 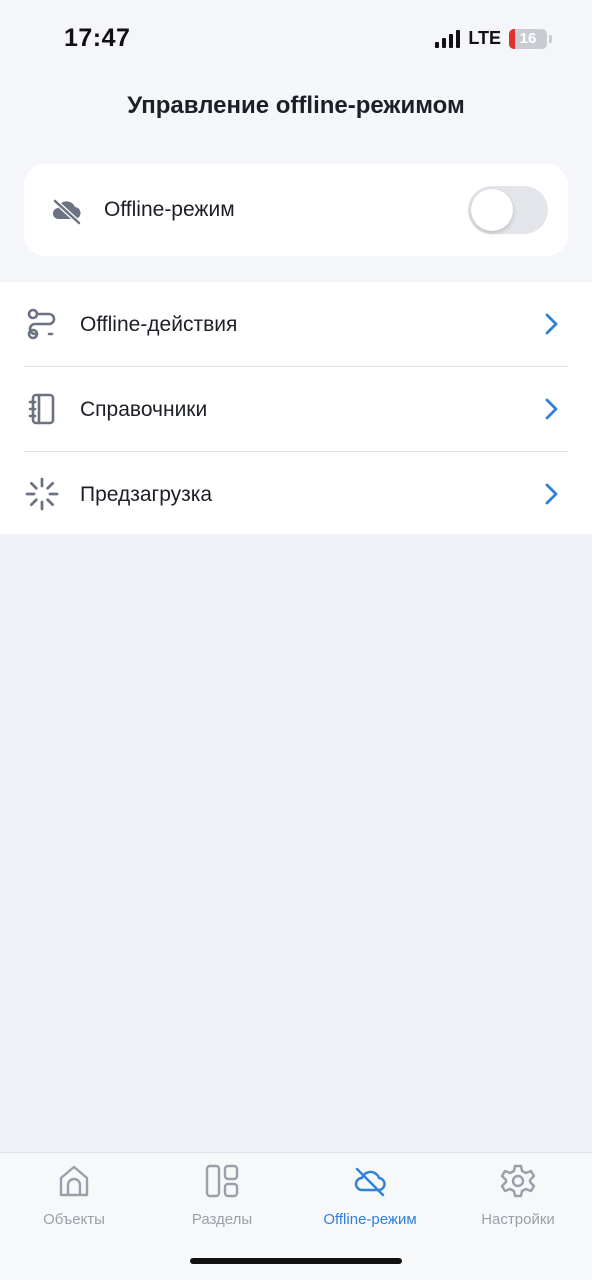 I want to click on tab-sections: Разделы, so click(x=222, y=1203).